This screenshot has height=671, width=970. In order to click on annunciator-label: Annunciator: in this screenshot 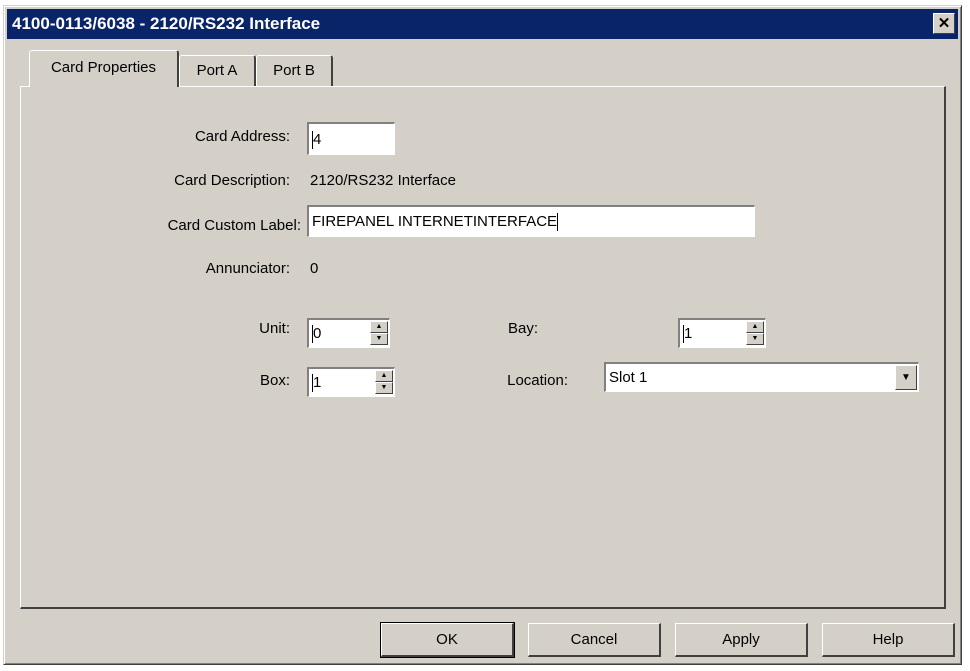, I will do `click(247, 268)`.